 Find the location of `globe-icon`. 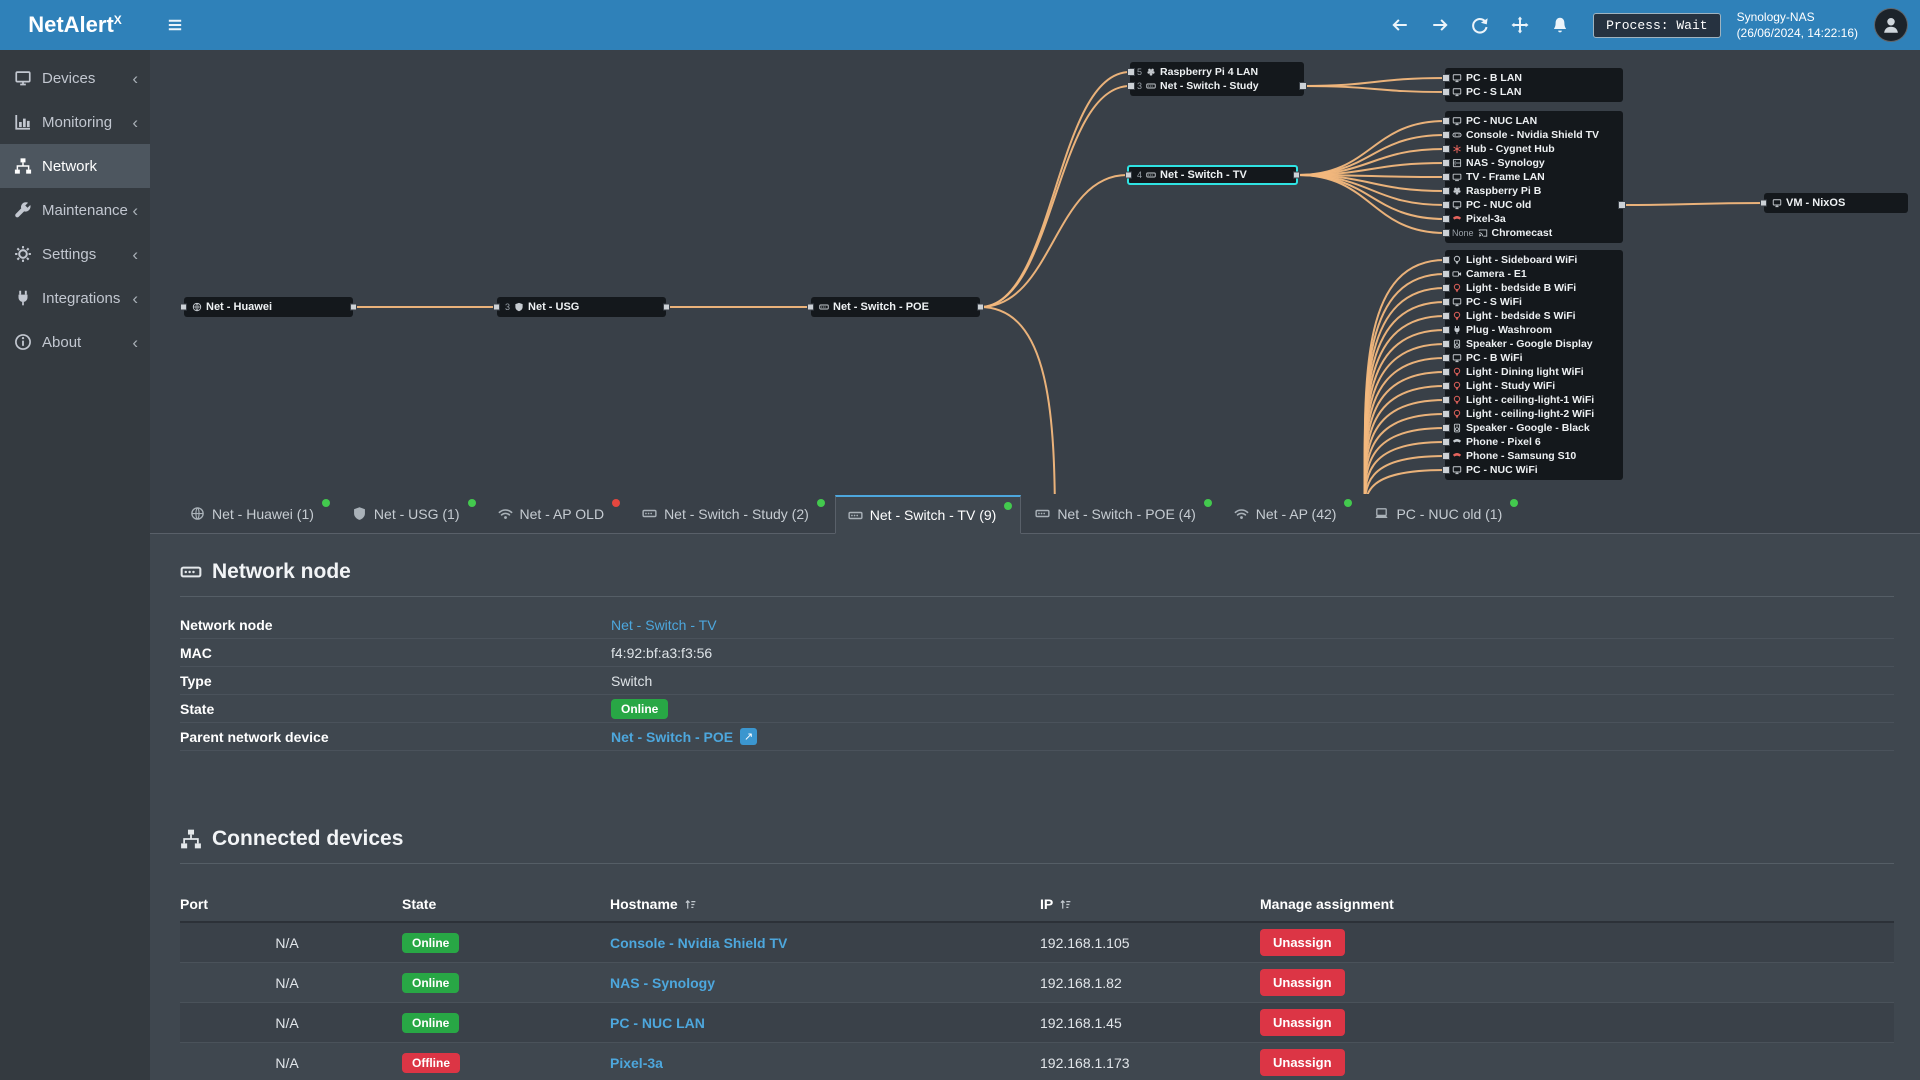

globe-icon is located at coordinates (197, 513).